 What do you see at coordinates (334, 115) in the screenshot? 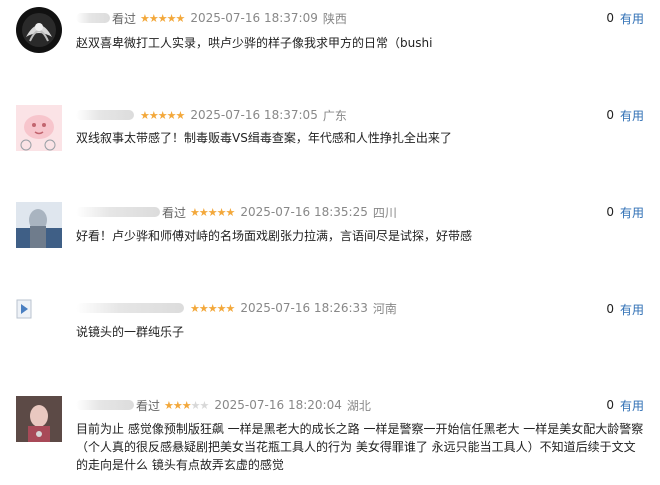
I see `review-location: 广东` at bounding box center [334, 115].